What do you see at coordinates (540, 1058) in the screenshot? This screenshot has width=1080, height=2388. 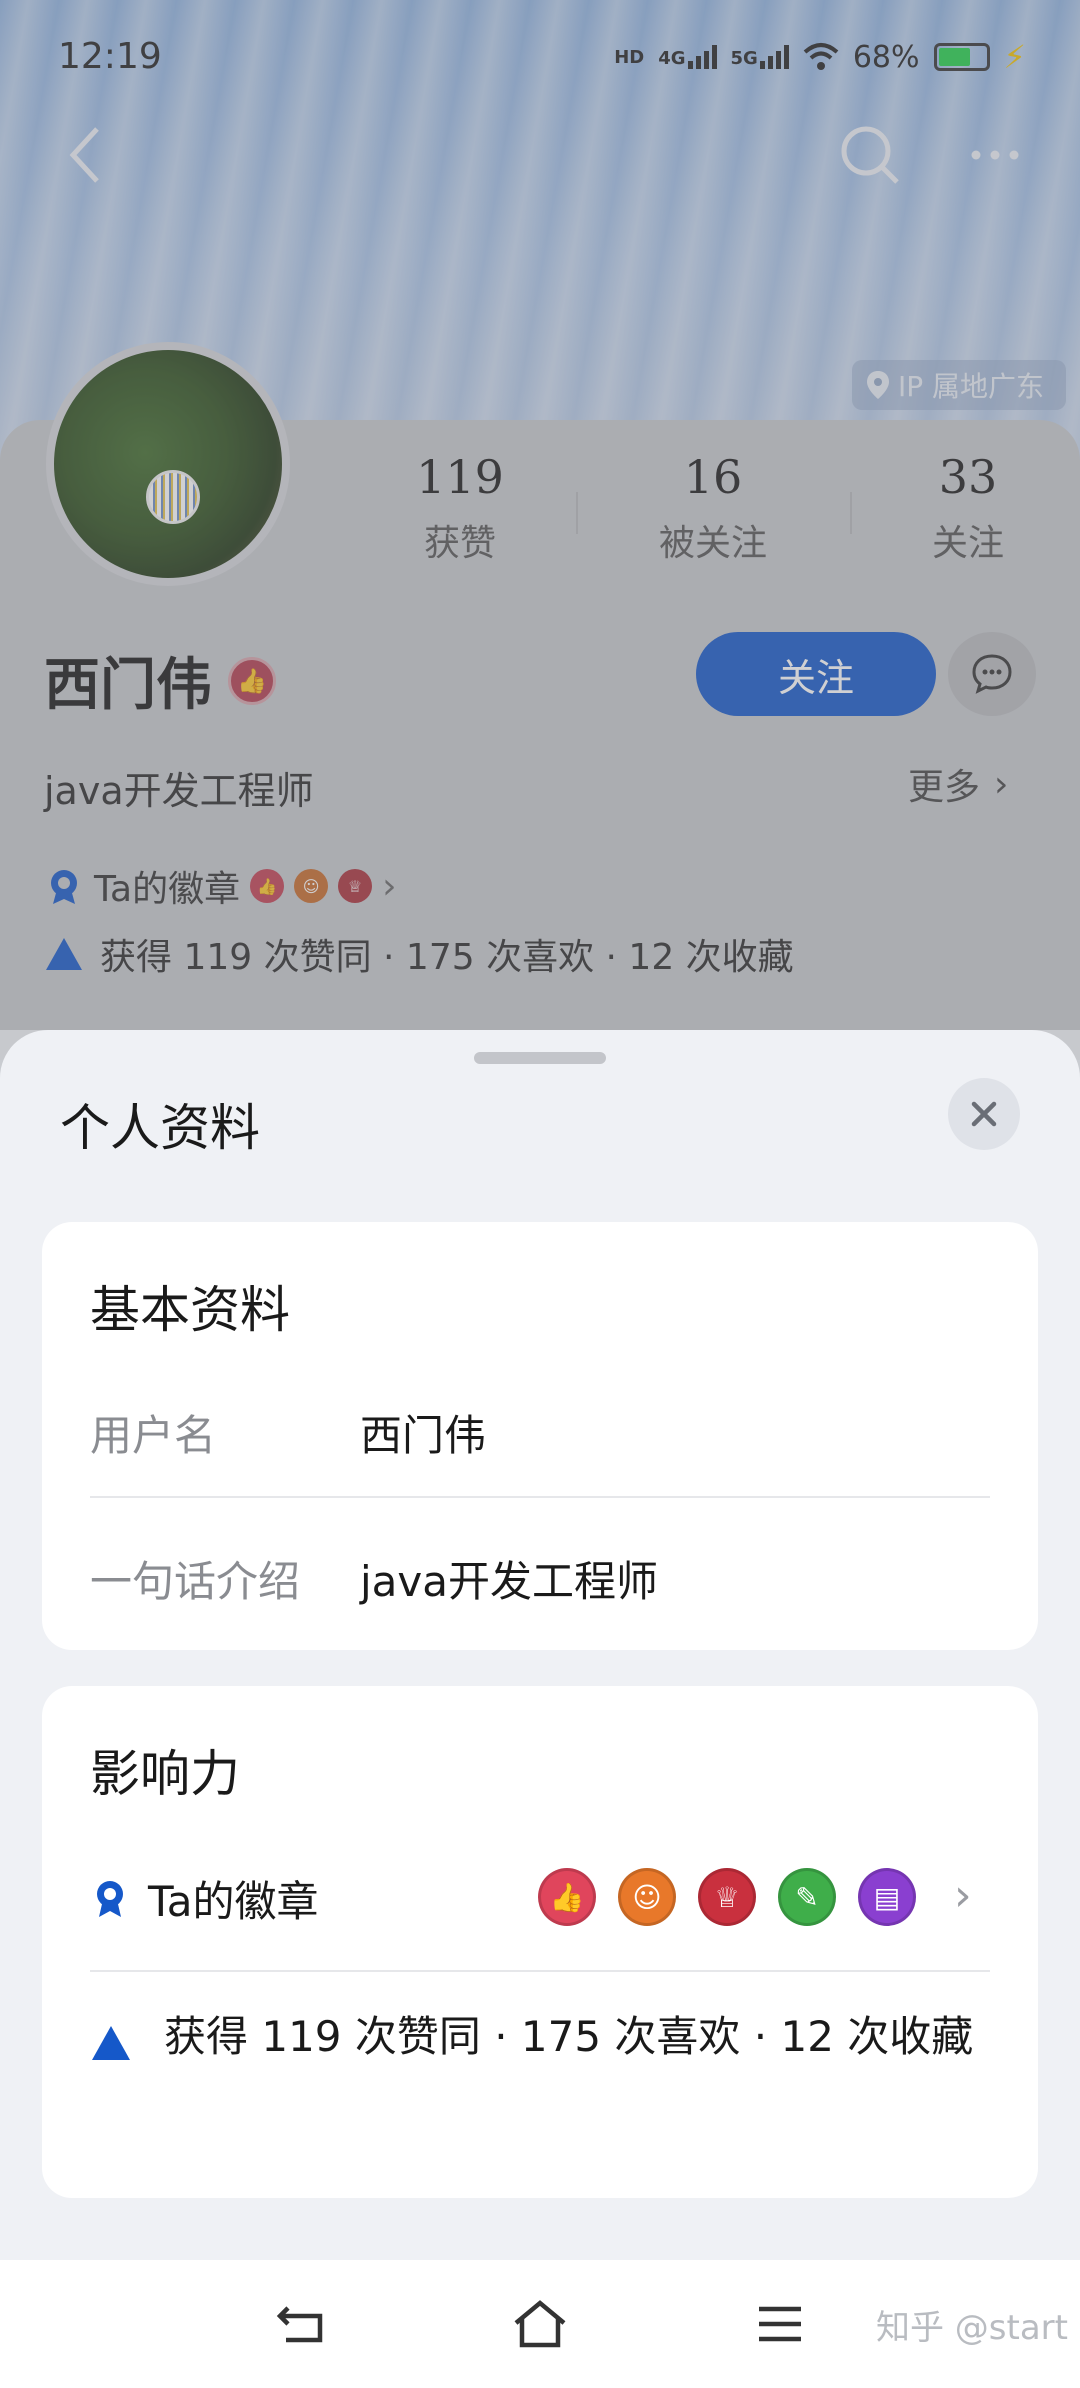 I see `sheet-drag-handle` at bounding box center [540, 1058].